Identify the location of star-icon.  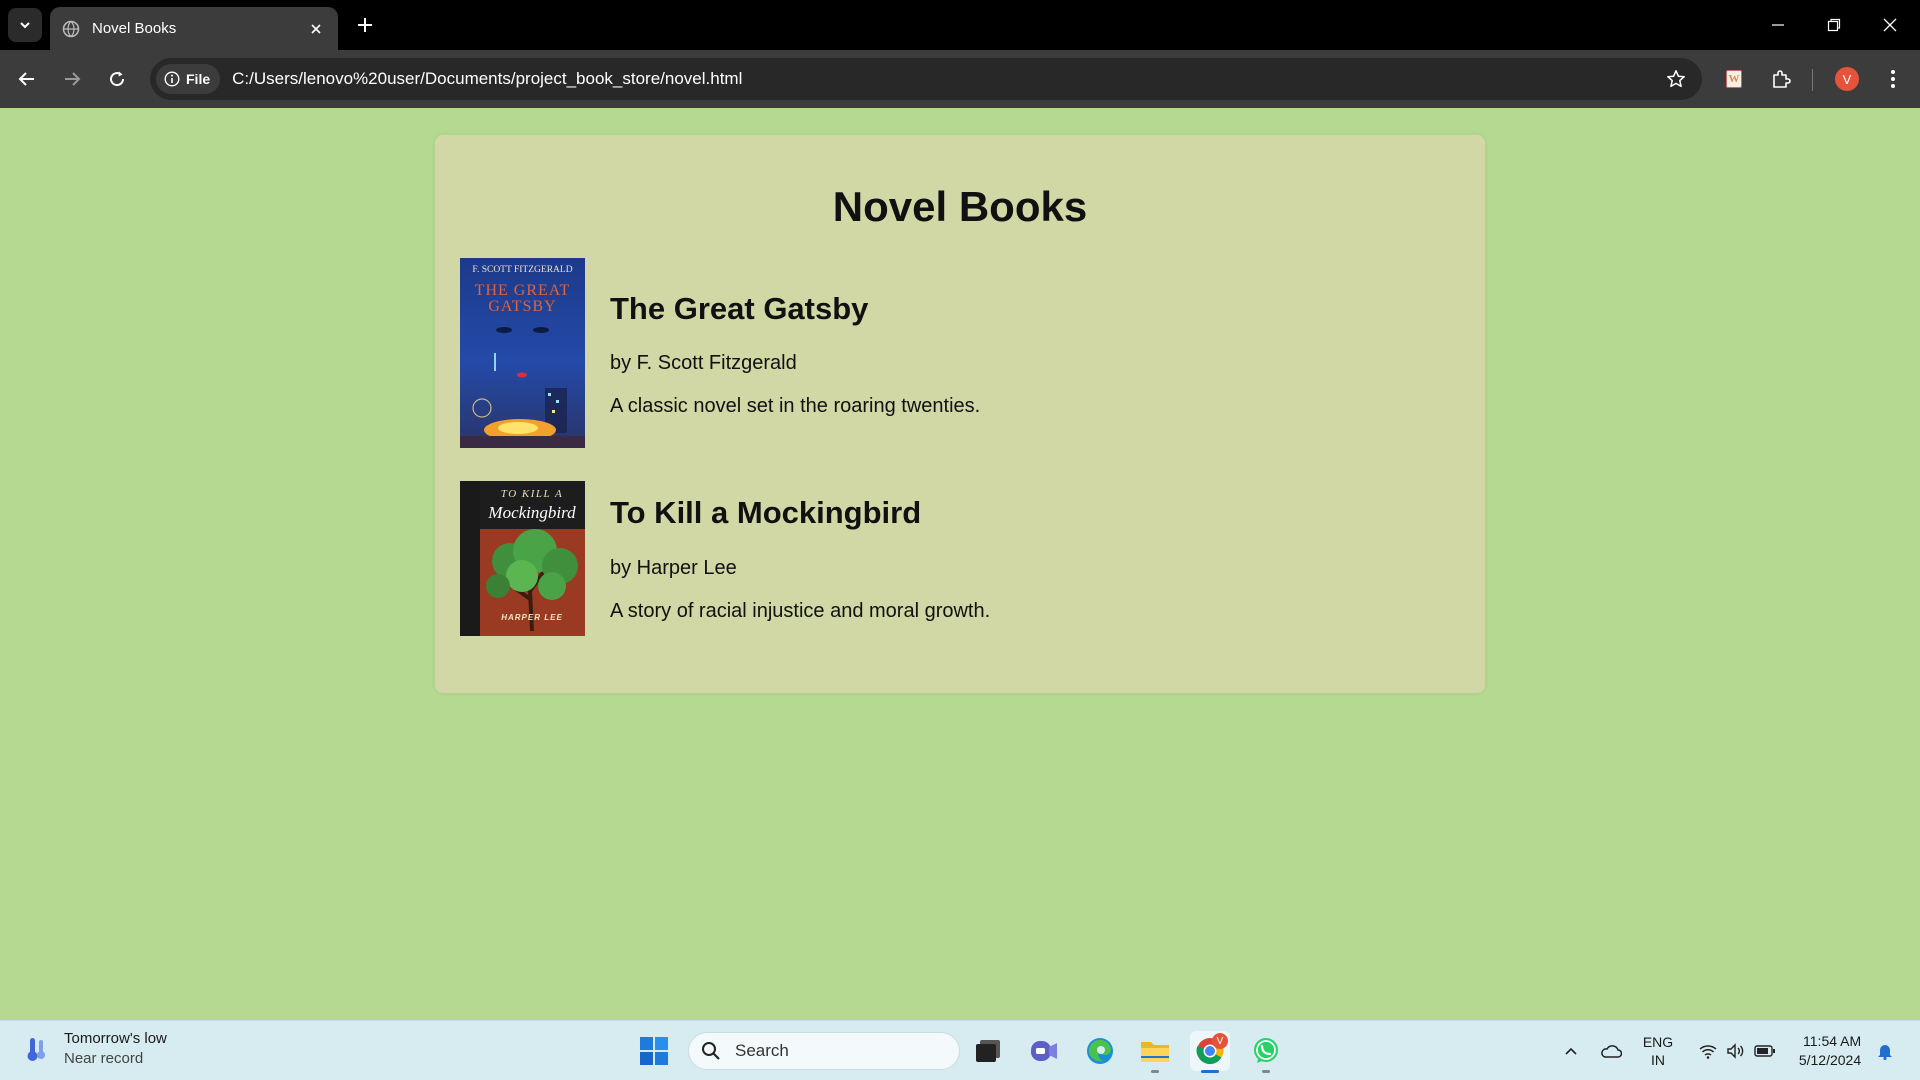
(1676, 79).